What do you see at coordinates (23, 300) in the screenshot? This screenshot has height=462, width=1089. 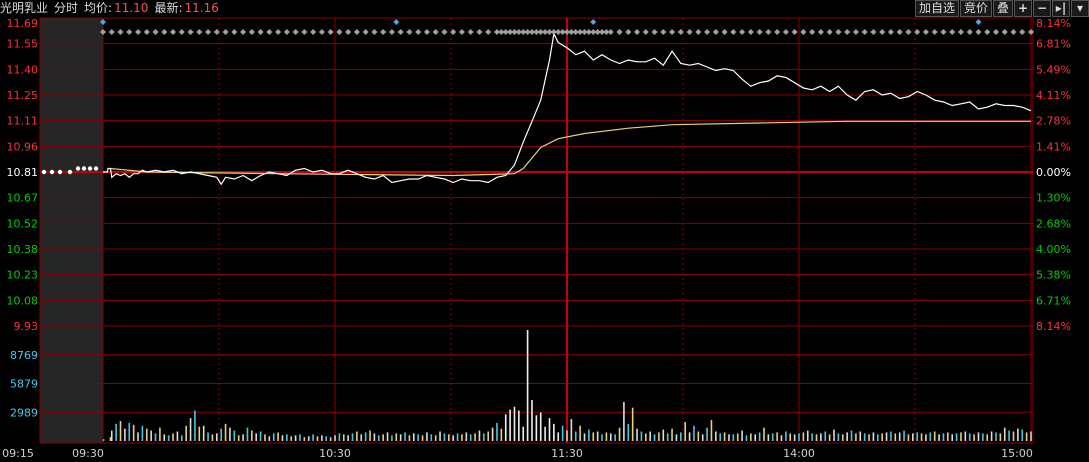 I see `price-axis-label: 10.08` at bounding box center [23, 300].